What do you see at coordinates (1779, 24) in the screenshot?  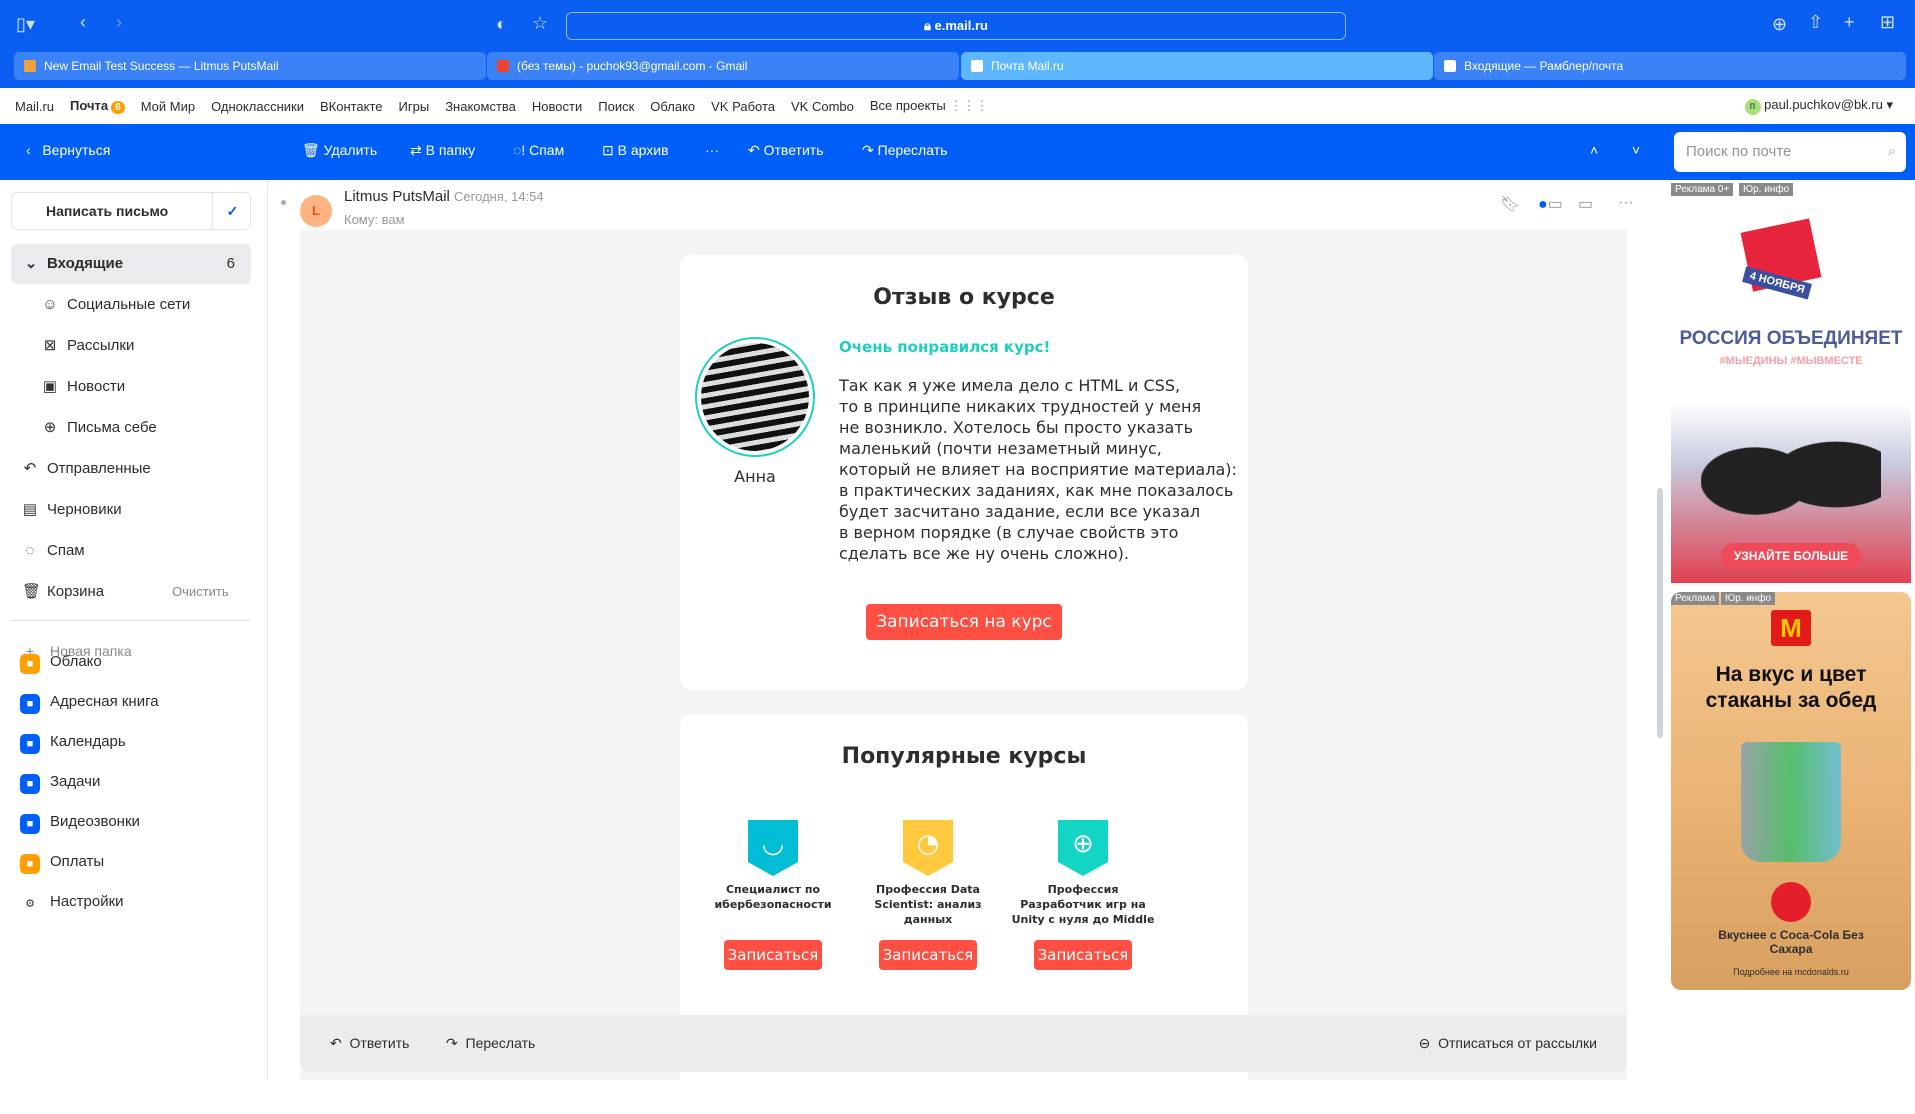 I see `download-icon: ⊕` at bounding box center [1779, 24].